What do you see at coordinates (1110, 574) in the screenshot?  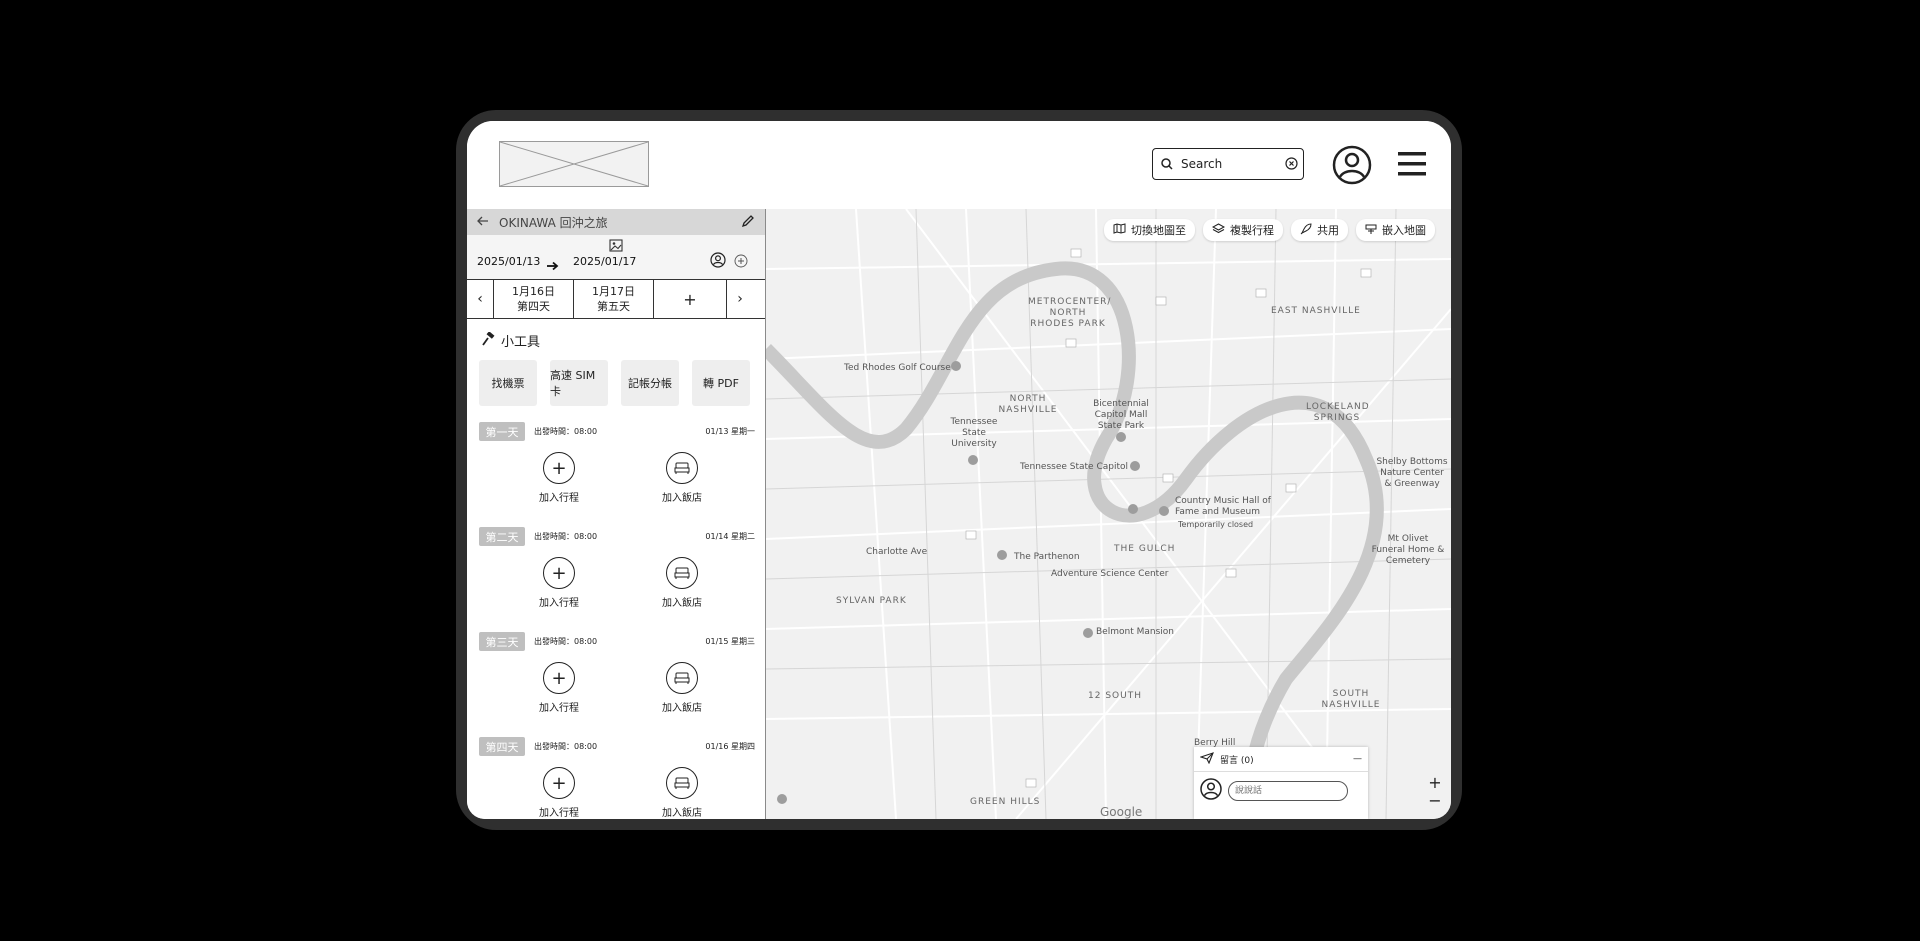 I see `map-label: Adventure Science Center` at bounding box center [1110, 574].